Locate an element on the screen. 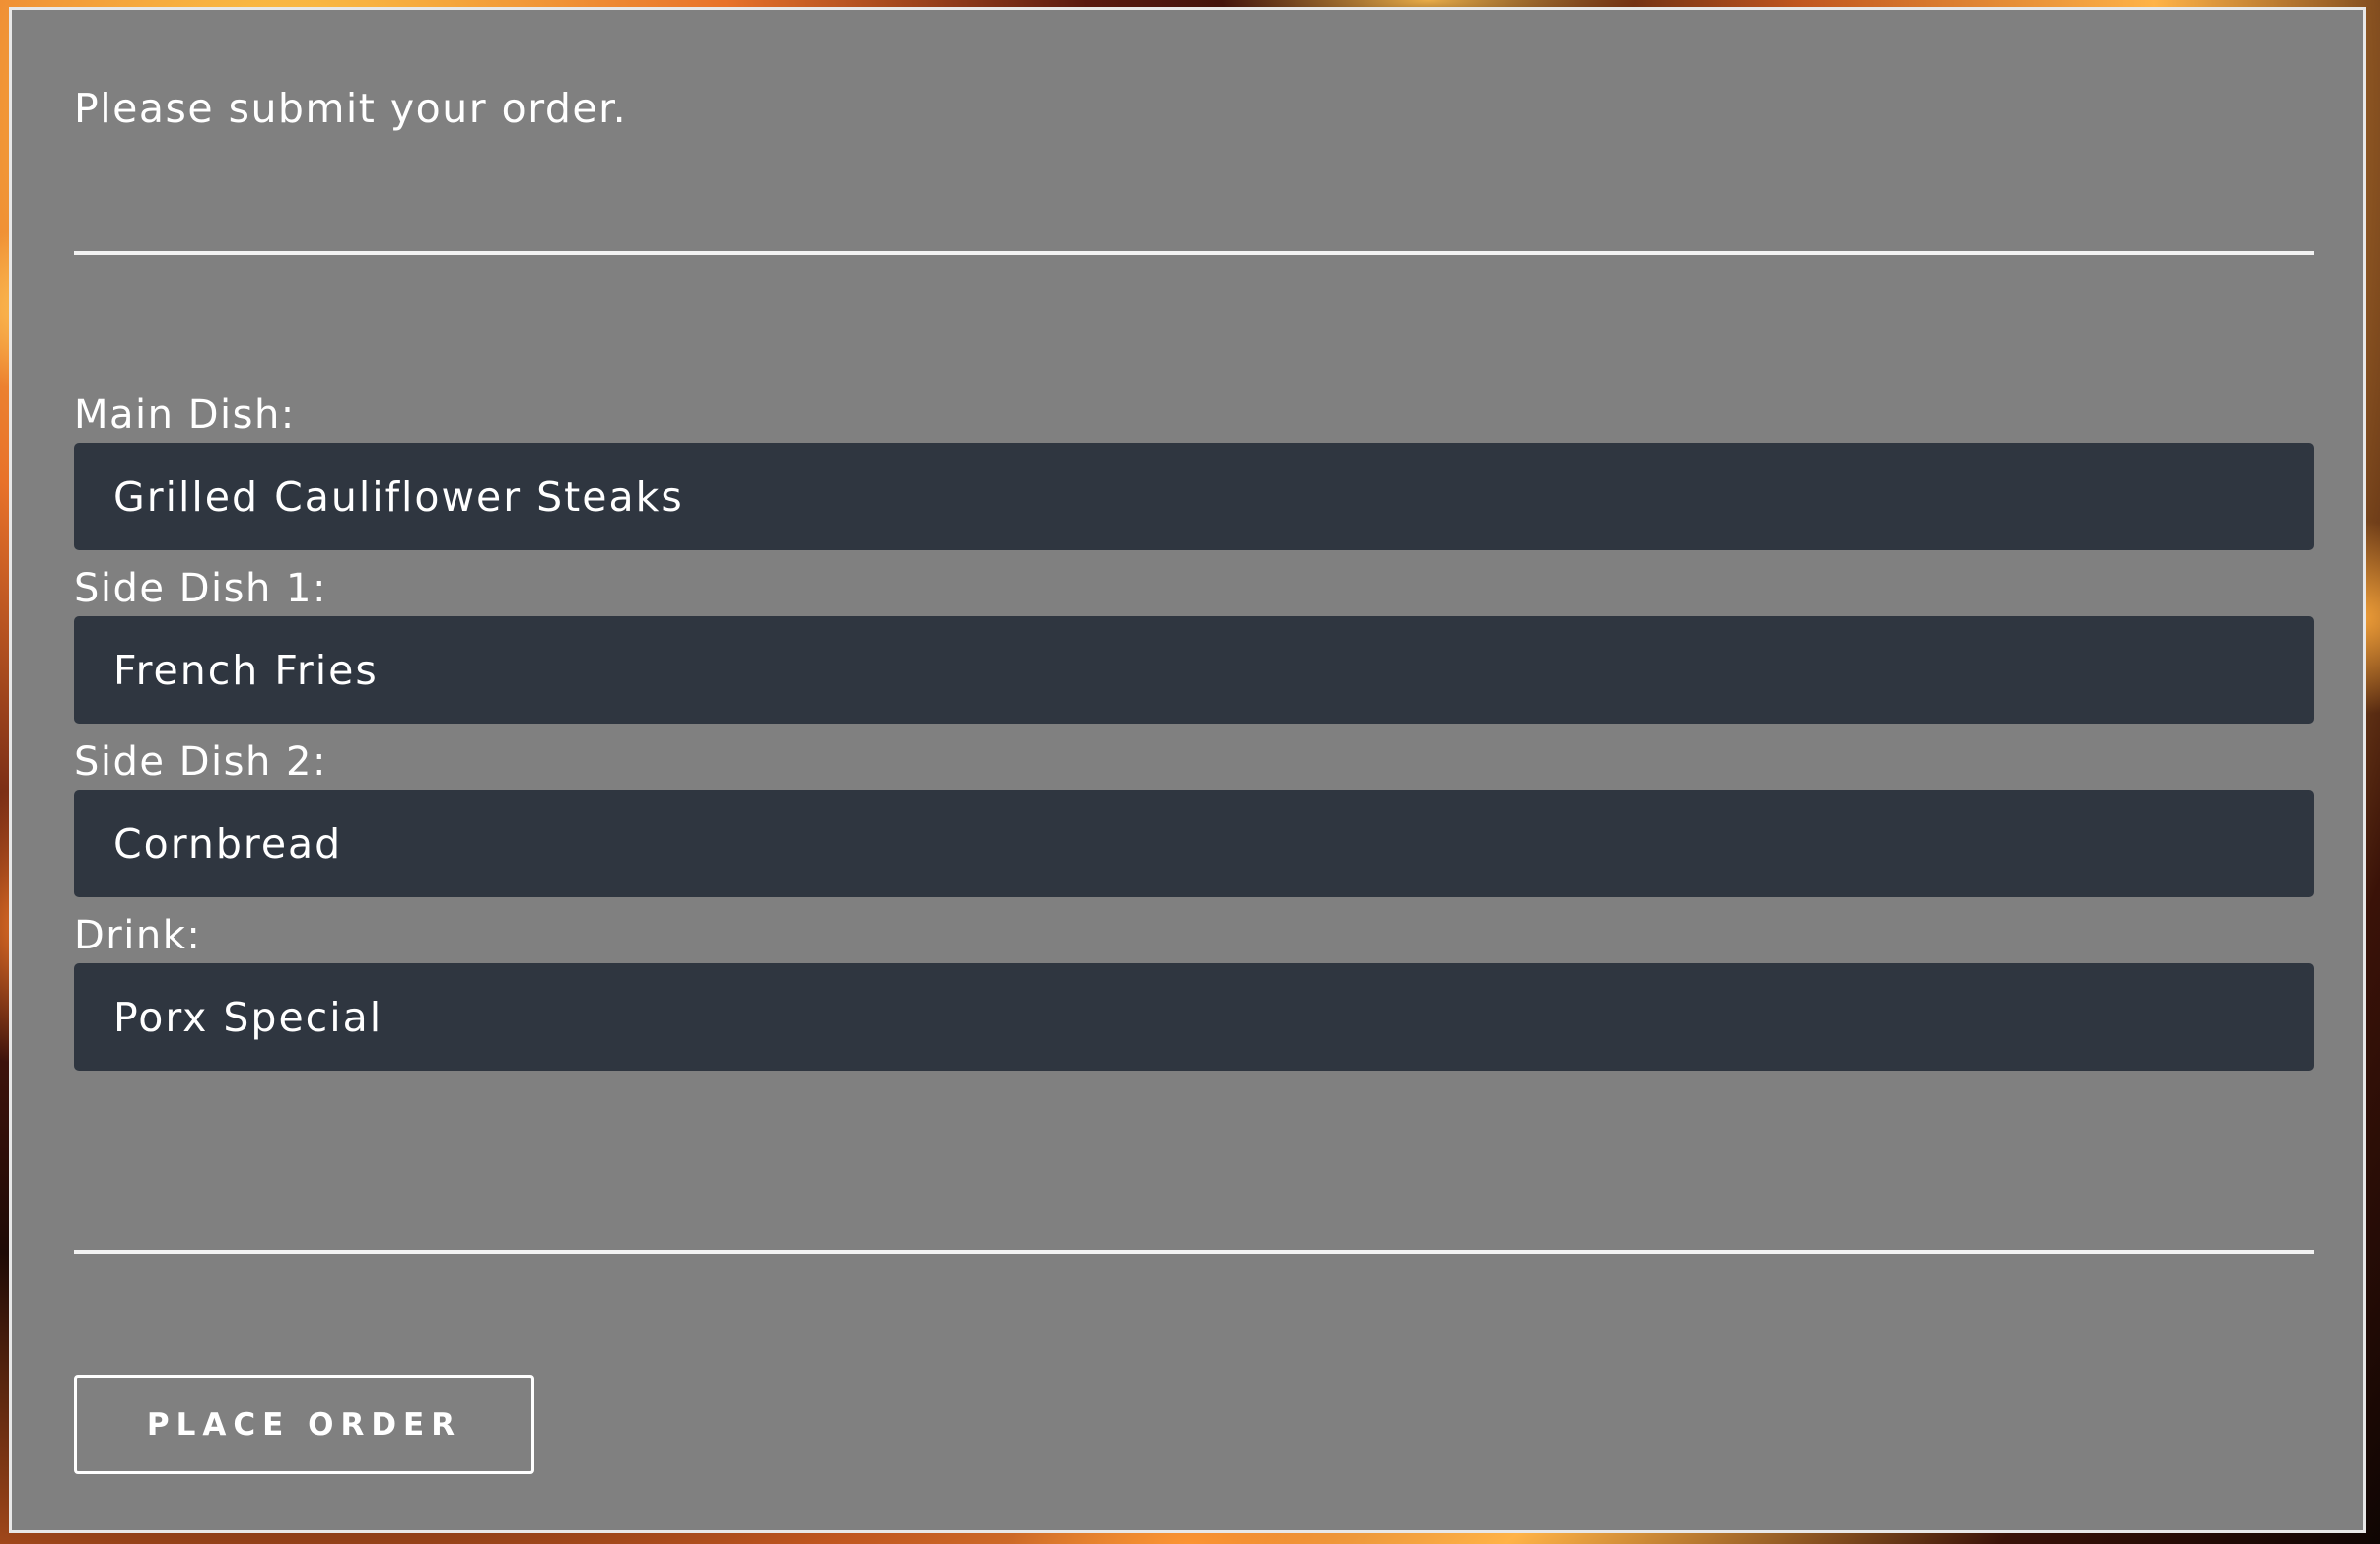  side-dish-1-label: Side Dish 1: is located at coordinates (200, 588).